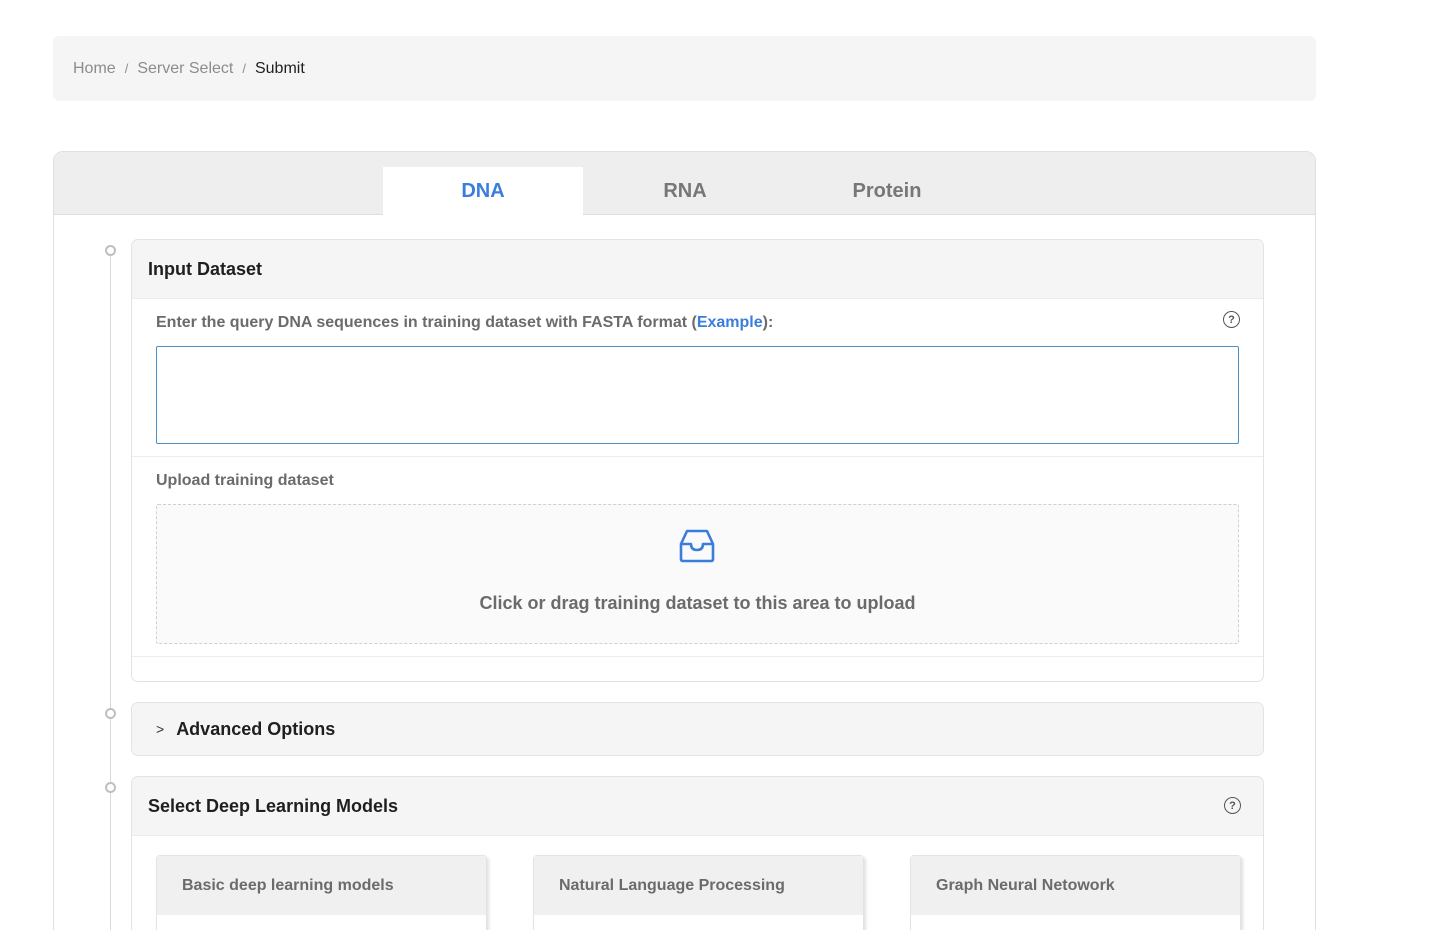 This screenshot has height=930, width=1451. What do you see at coordinates (185, 69) in the screenshot?
I see `breadcrumb-server-select: Server Select` at bounding box center [185, 69].